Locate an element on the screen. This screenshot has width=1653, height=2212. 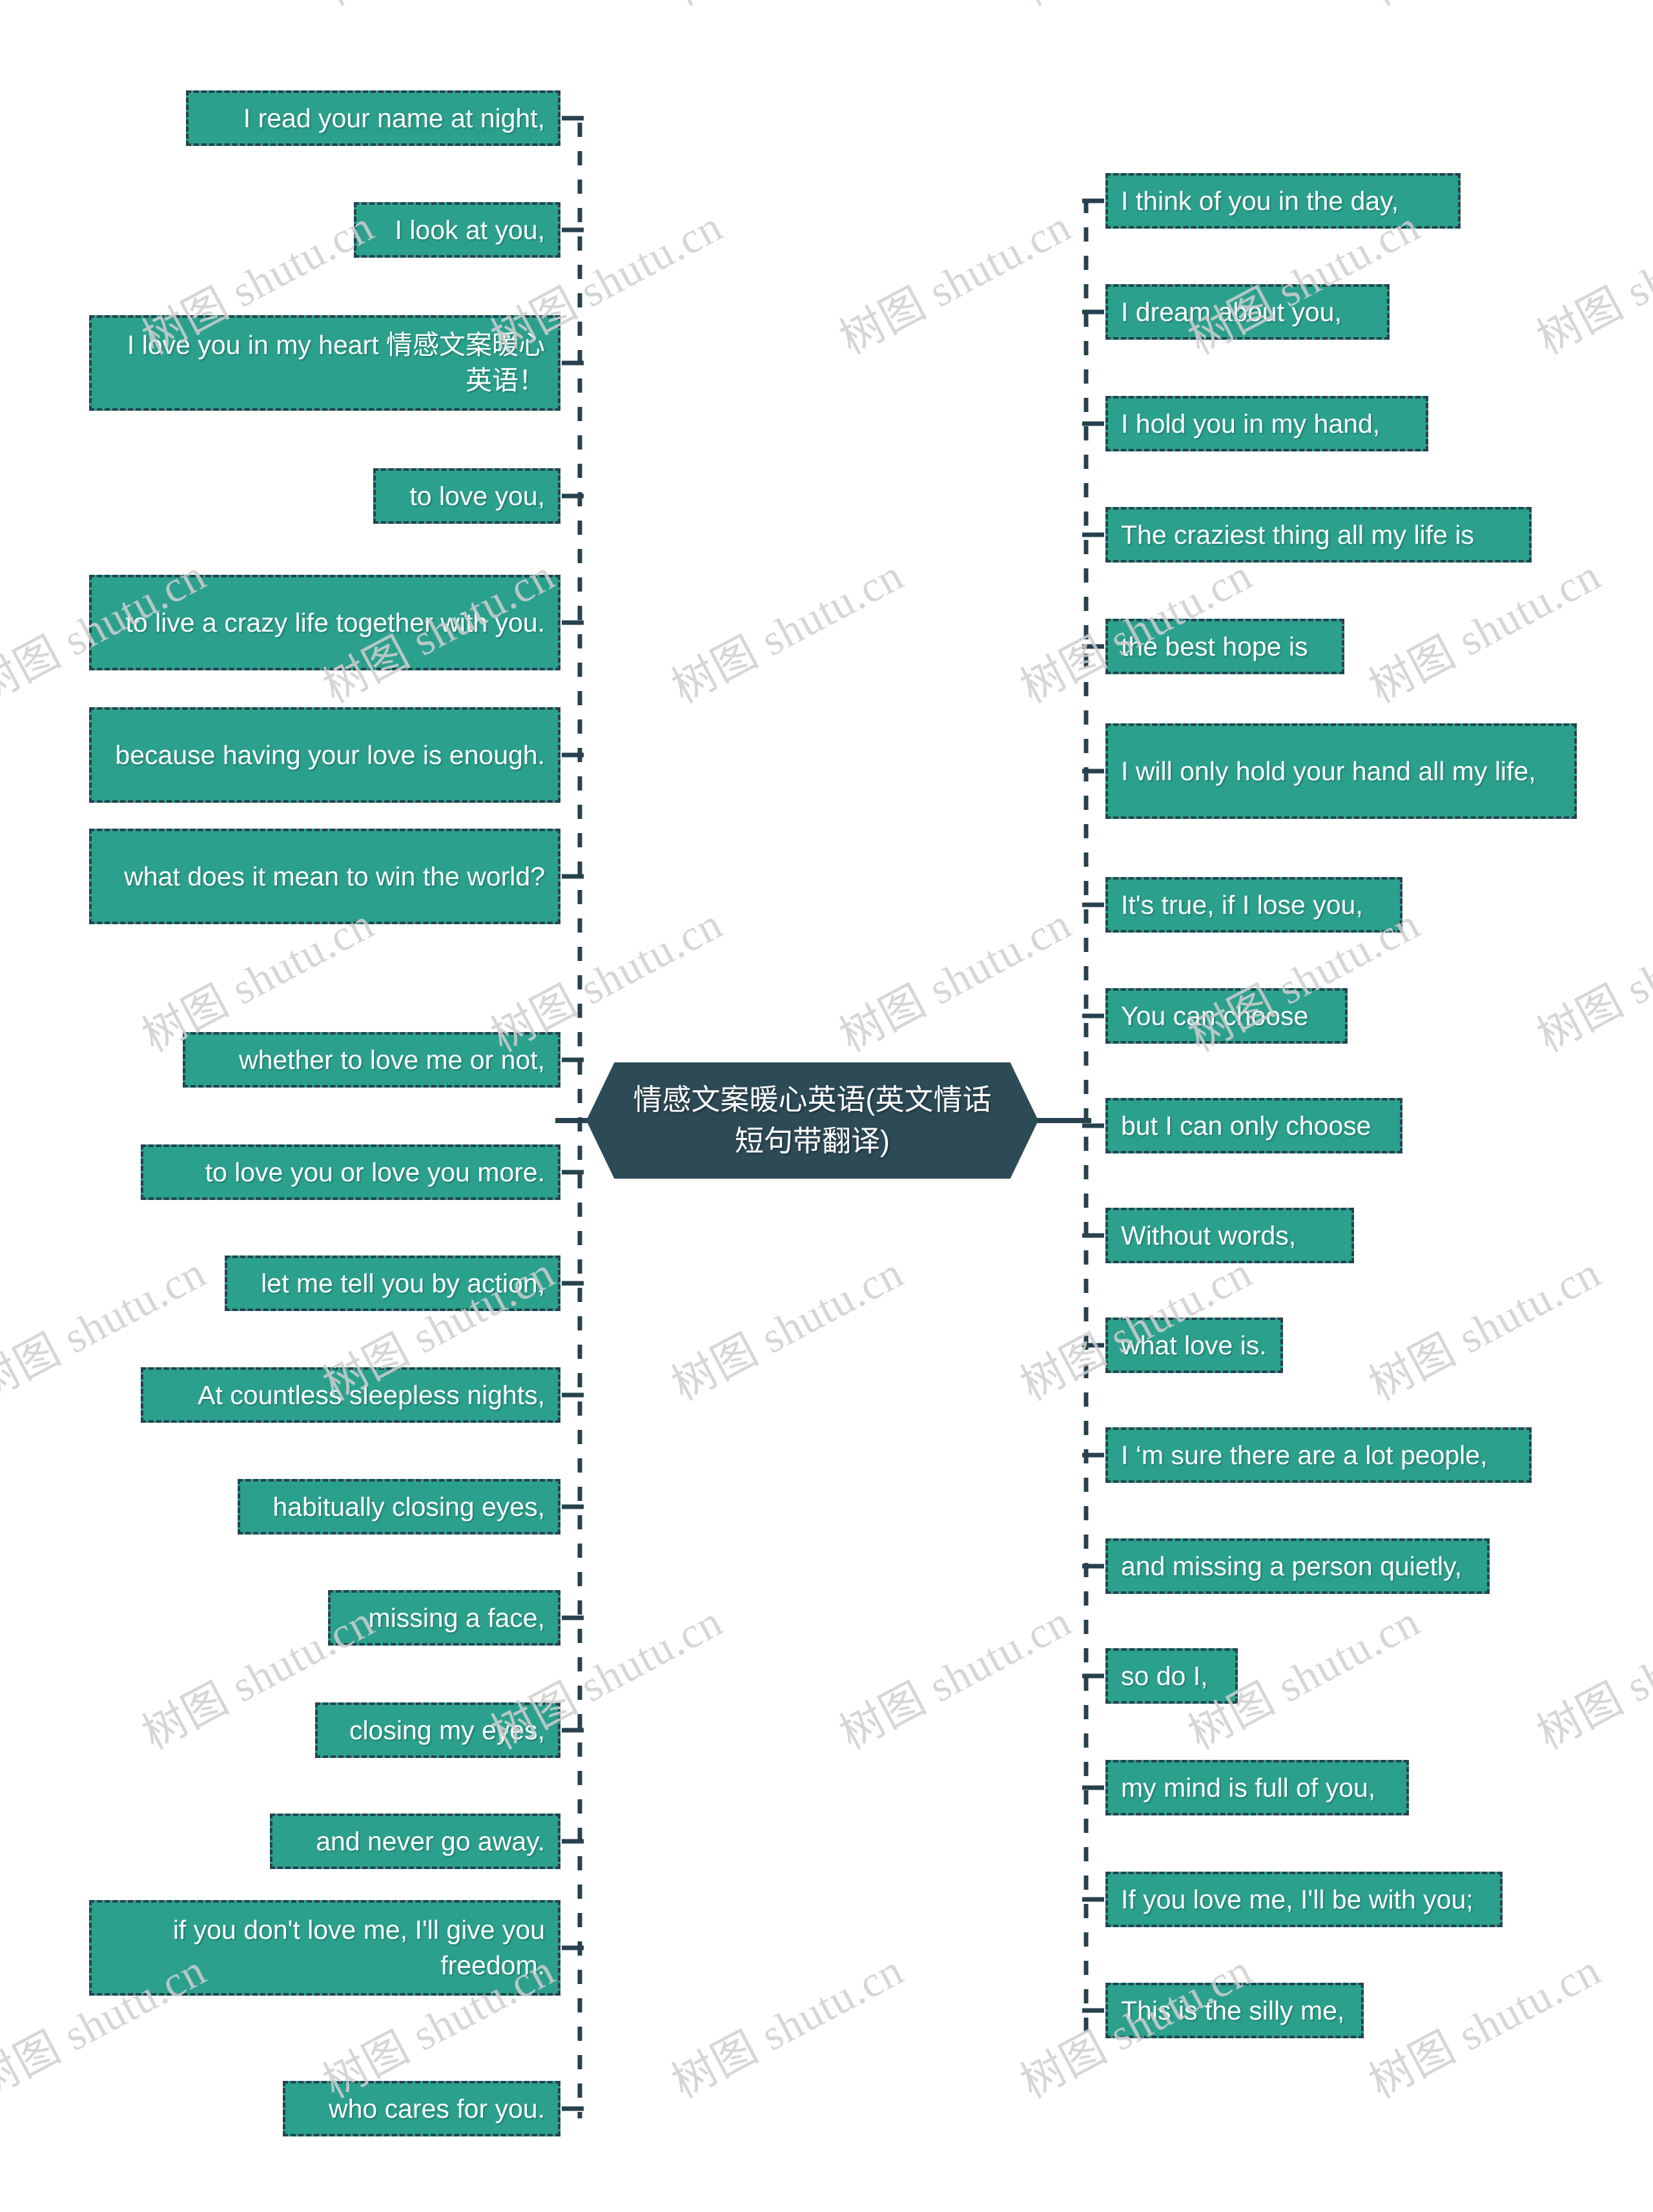
mindmap-node-label: what love is. is located at coordinates (1194, 1345).